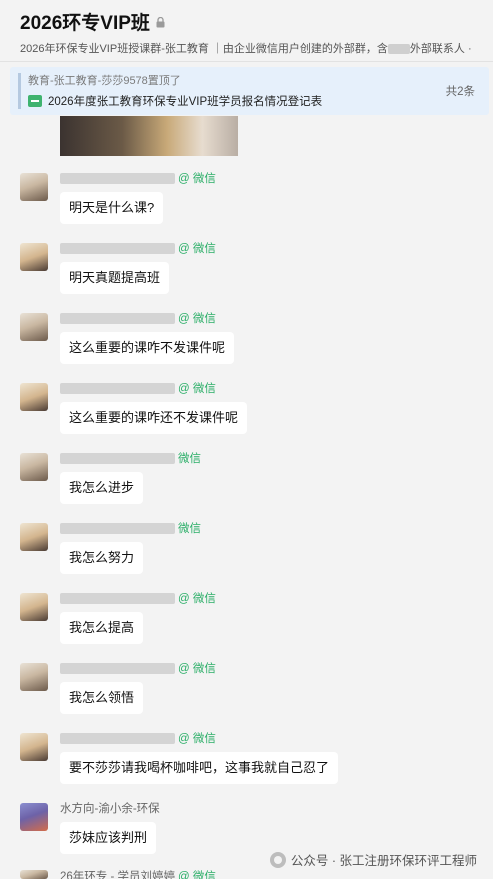 The image size is (493, 879). Describe the element at coordinates (102, 698) in the screenshot. I see `message-bubble: 我怎么领悟` at that location.